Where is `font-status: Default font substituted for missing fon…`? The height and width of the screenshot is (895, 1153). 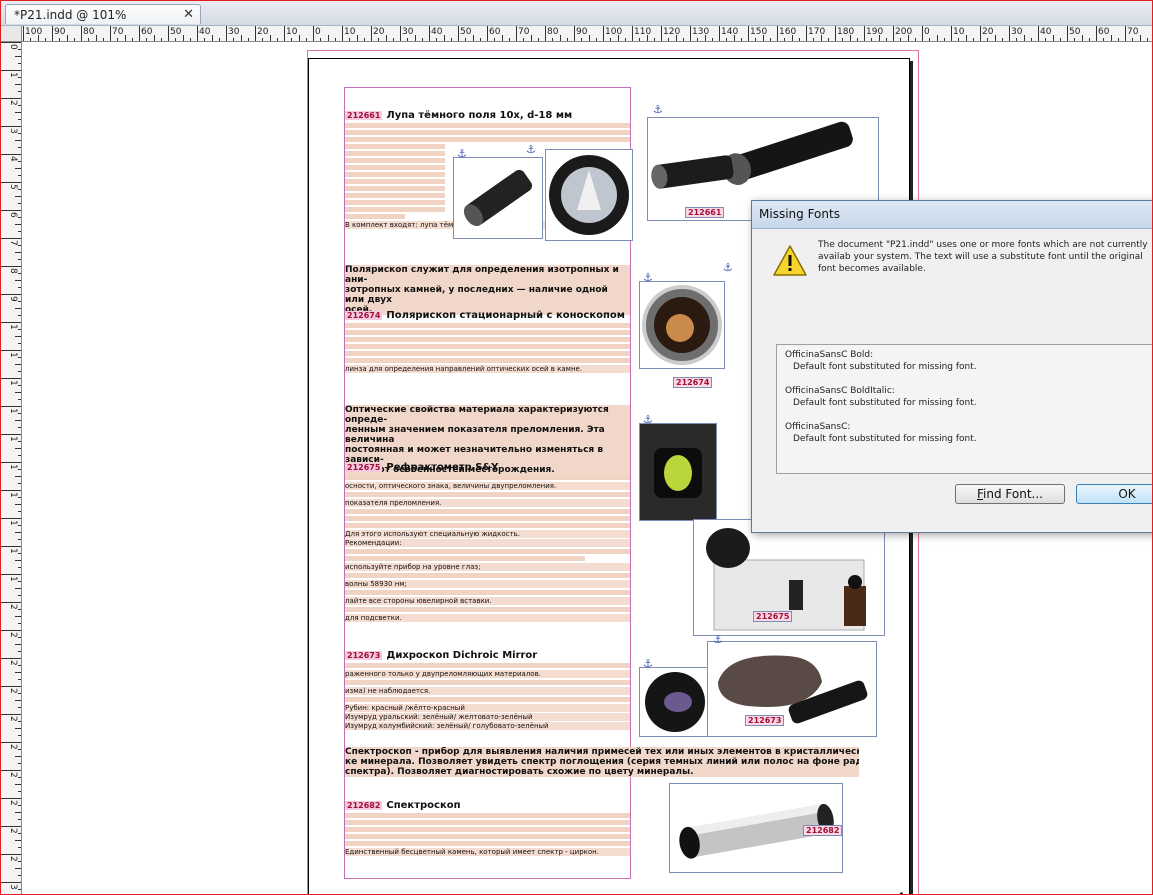
font-status: Default font substituted for missing fon… is located at coordinates (885, 439).